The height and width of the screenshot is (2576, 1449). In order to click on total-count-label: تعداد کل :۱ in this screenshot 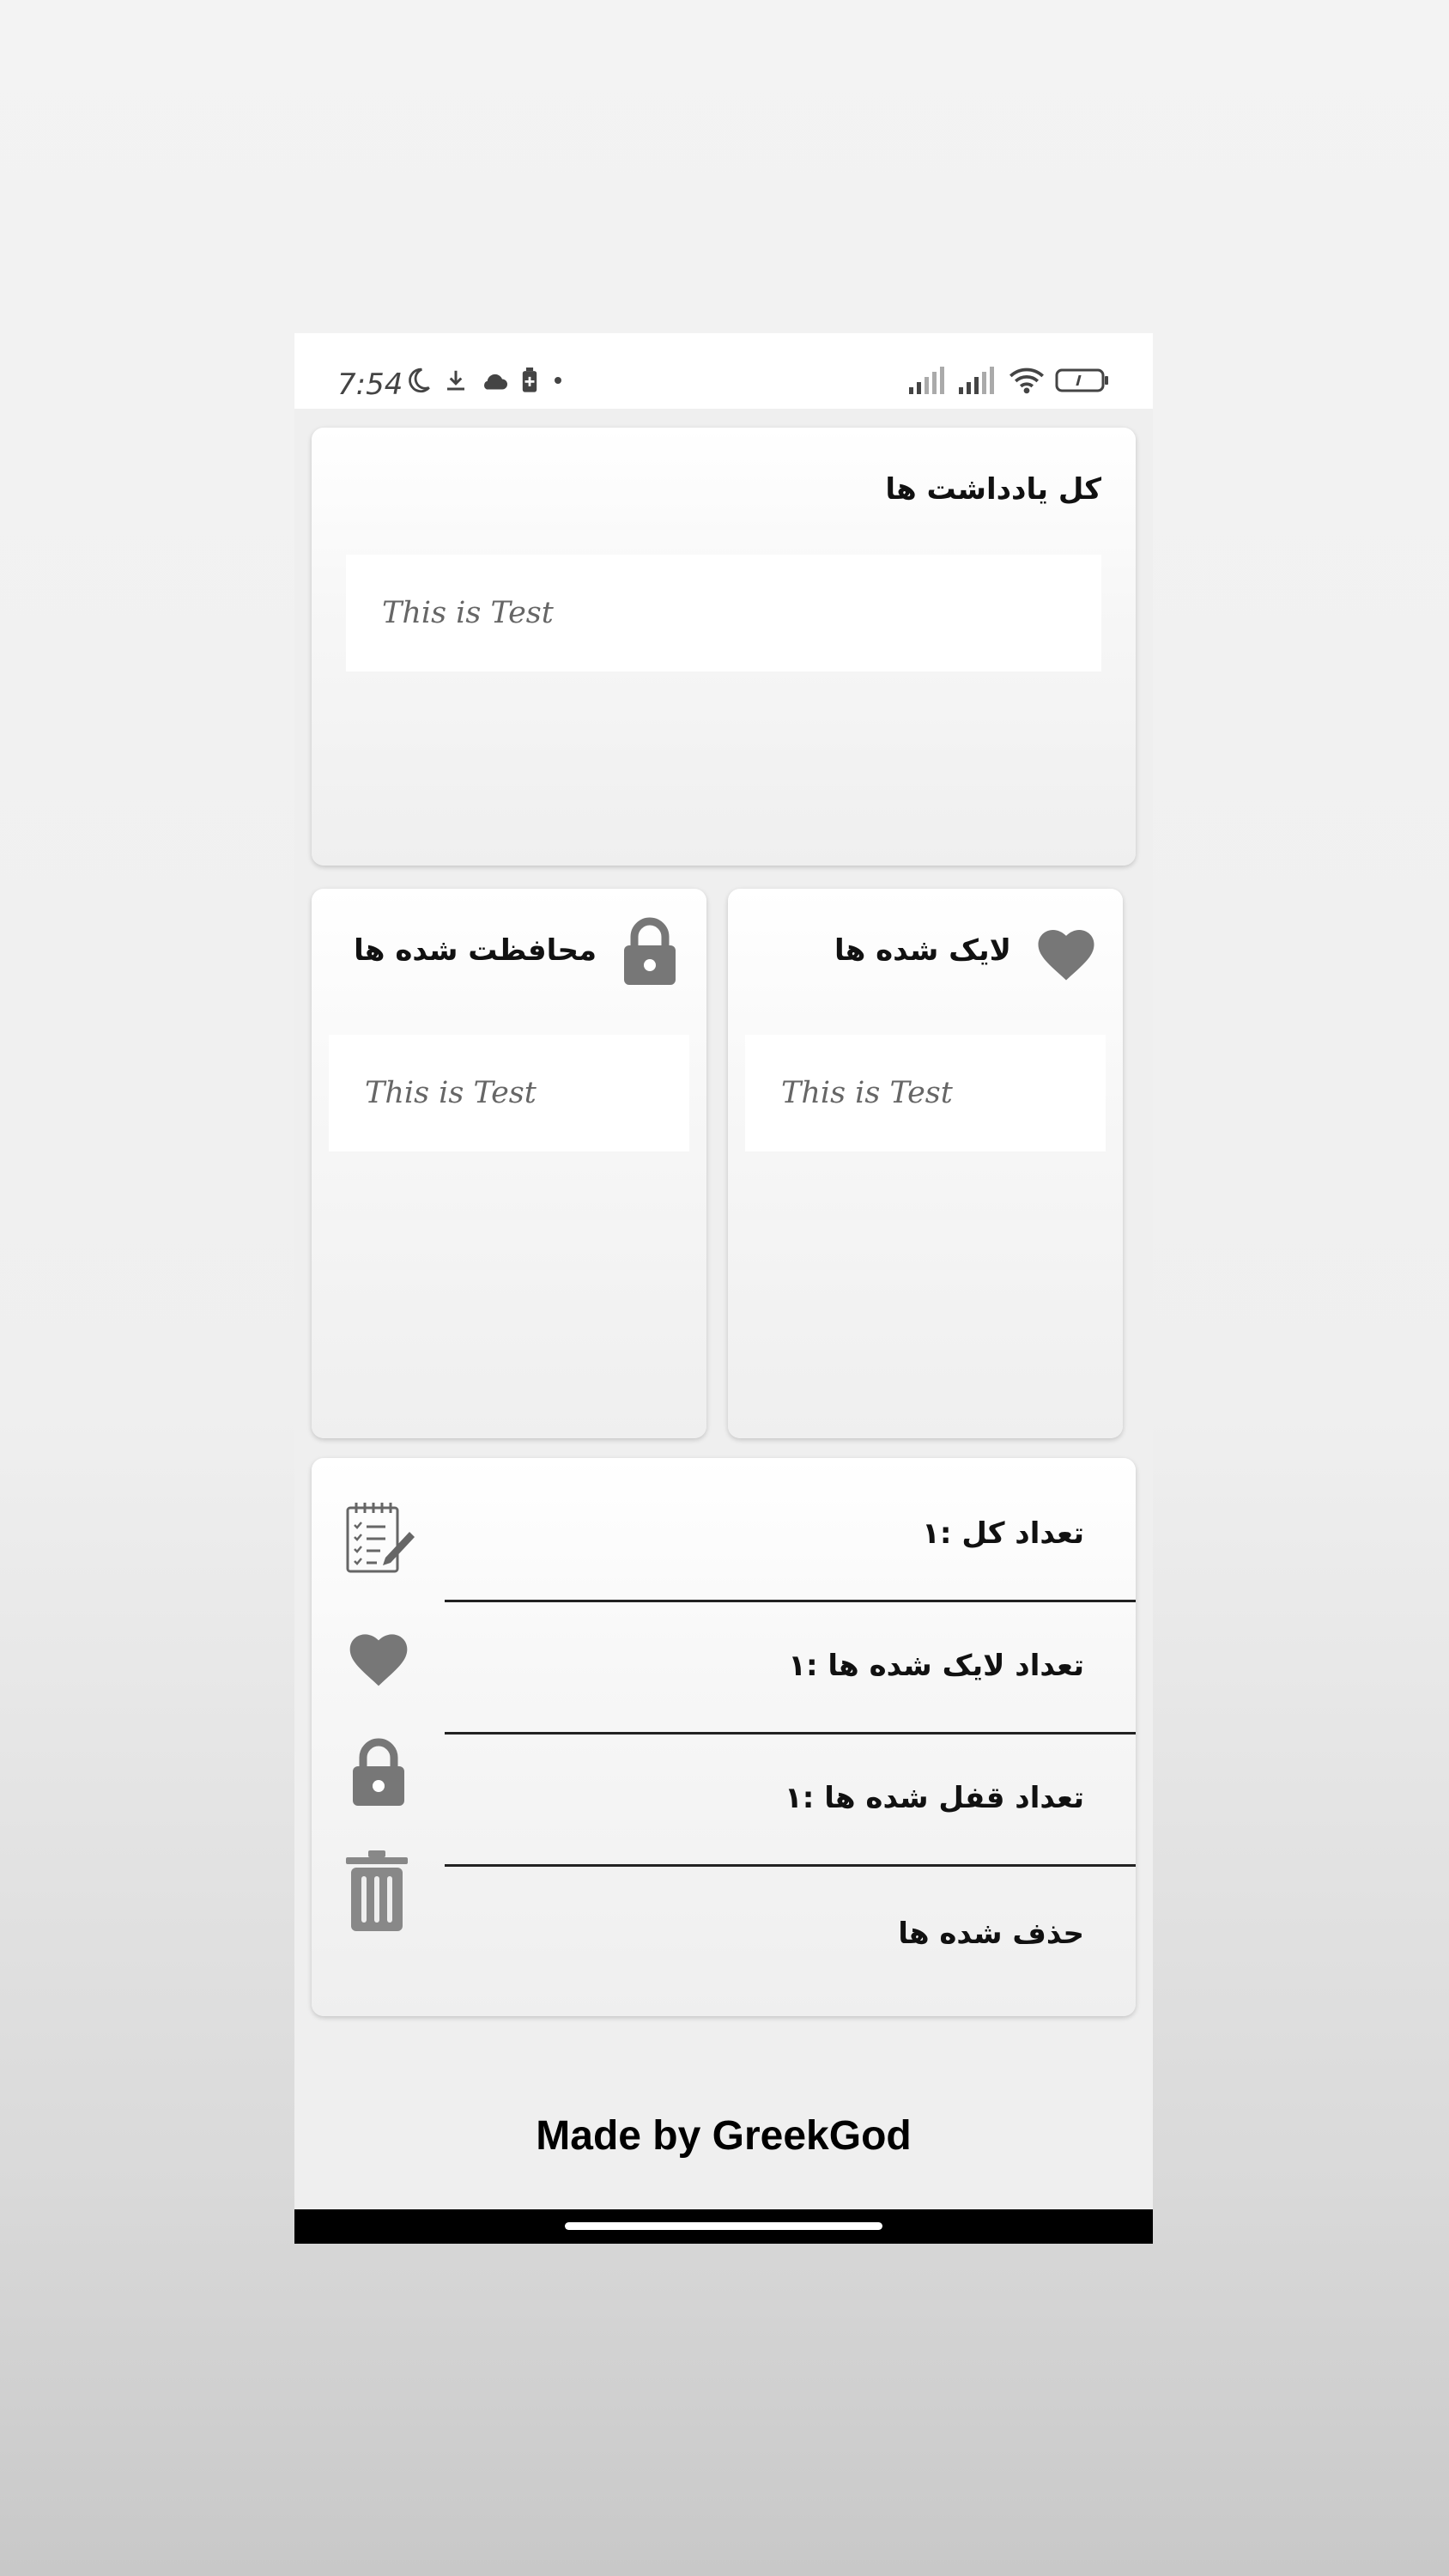, I will do `click(1003, 1533)`.